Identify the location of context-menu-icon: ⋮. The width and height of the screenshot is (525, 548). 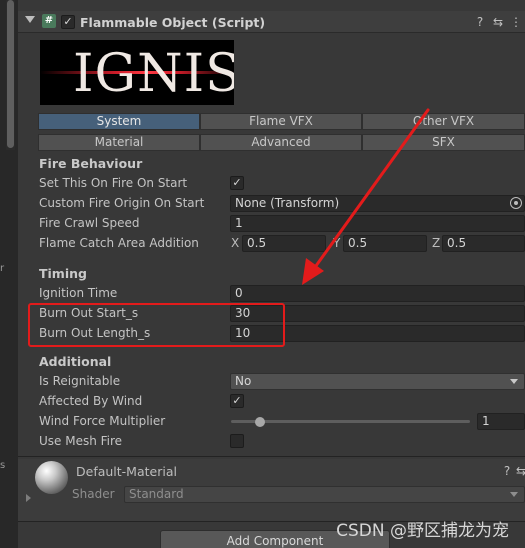
(516, 22).